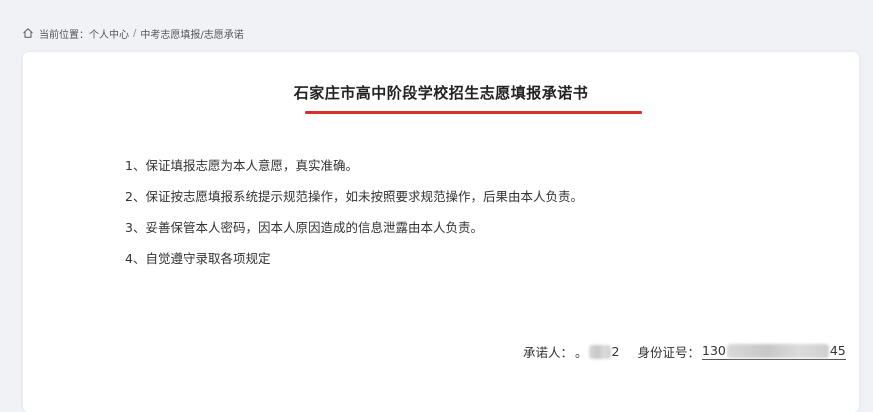  I want to click on clause-item: 1、保证填报志愿为本人意愿，真实准确。, so click(241, 165).